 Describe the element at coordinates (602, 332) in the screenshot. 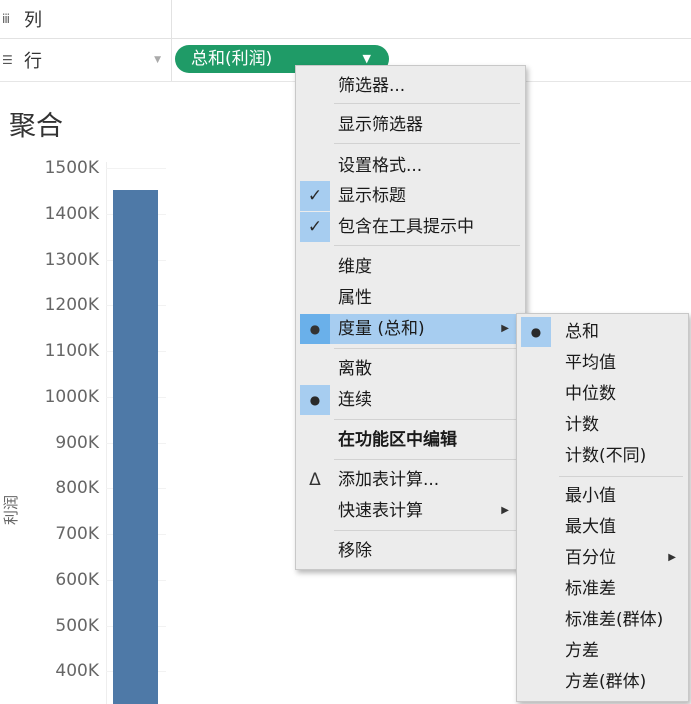

I see `submenu-item-sum: ● 总和` at that location.